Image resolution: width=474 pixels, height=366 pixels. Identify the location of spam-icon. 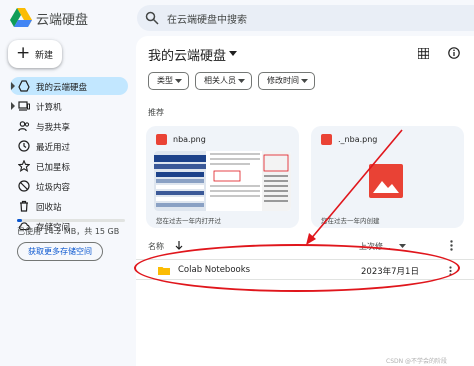
(24, 186).